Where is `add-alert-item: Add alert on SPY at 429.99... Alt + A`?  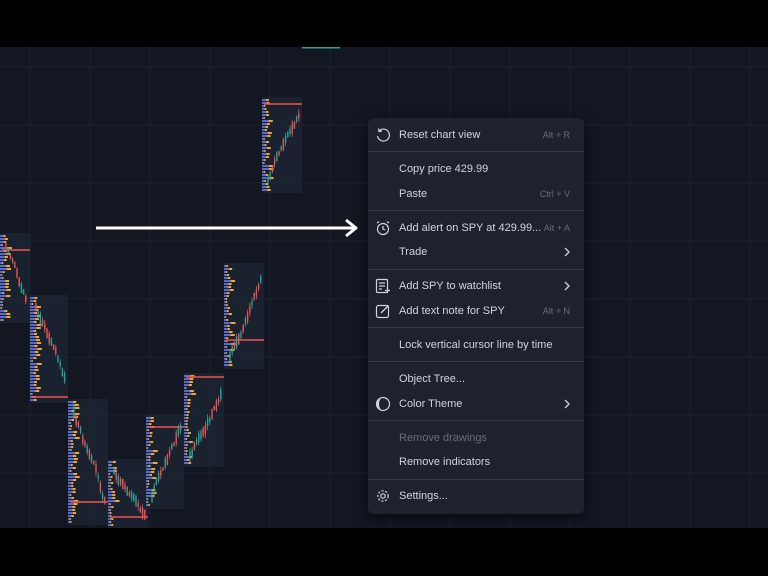 add-alert-item: Add alert on SPY at 429.99... Alt + A is located at coordinates (476, 228).